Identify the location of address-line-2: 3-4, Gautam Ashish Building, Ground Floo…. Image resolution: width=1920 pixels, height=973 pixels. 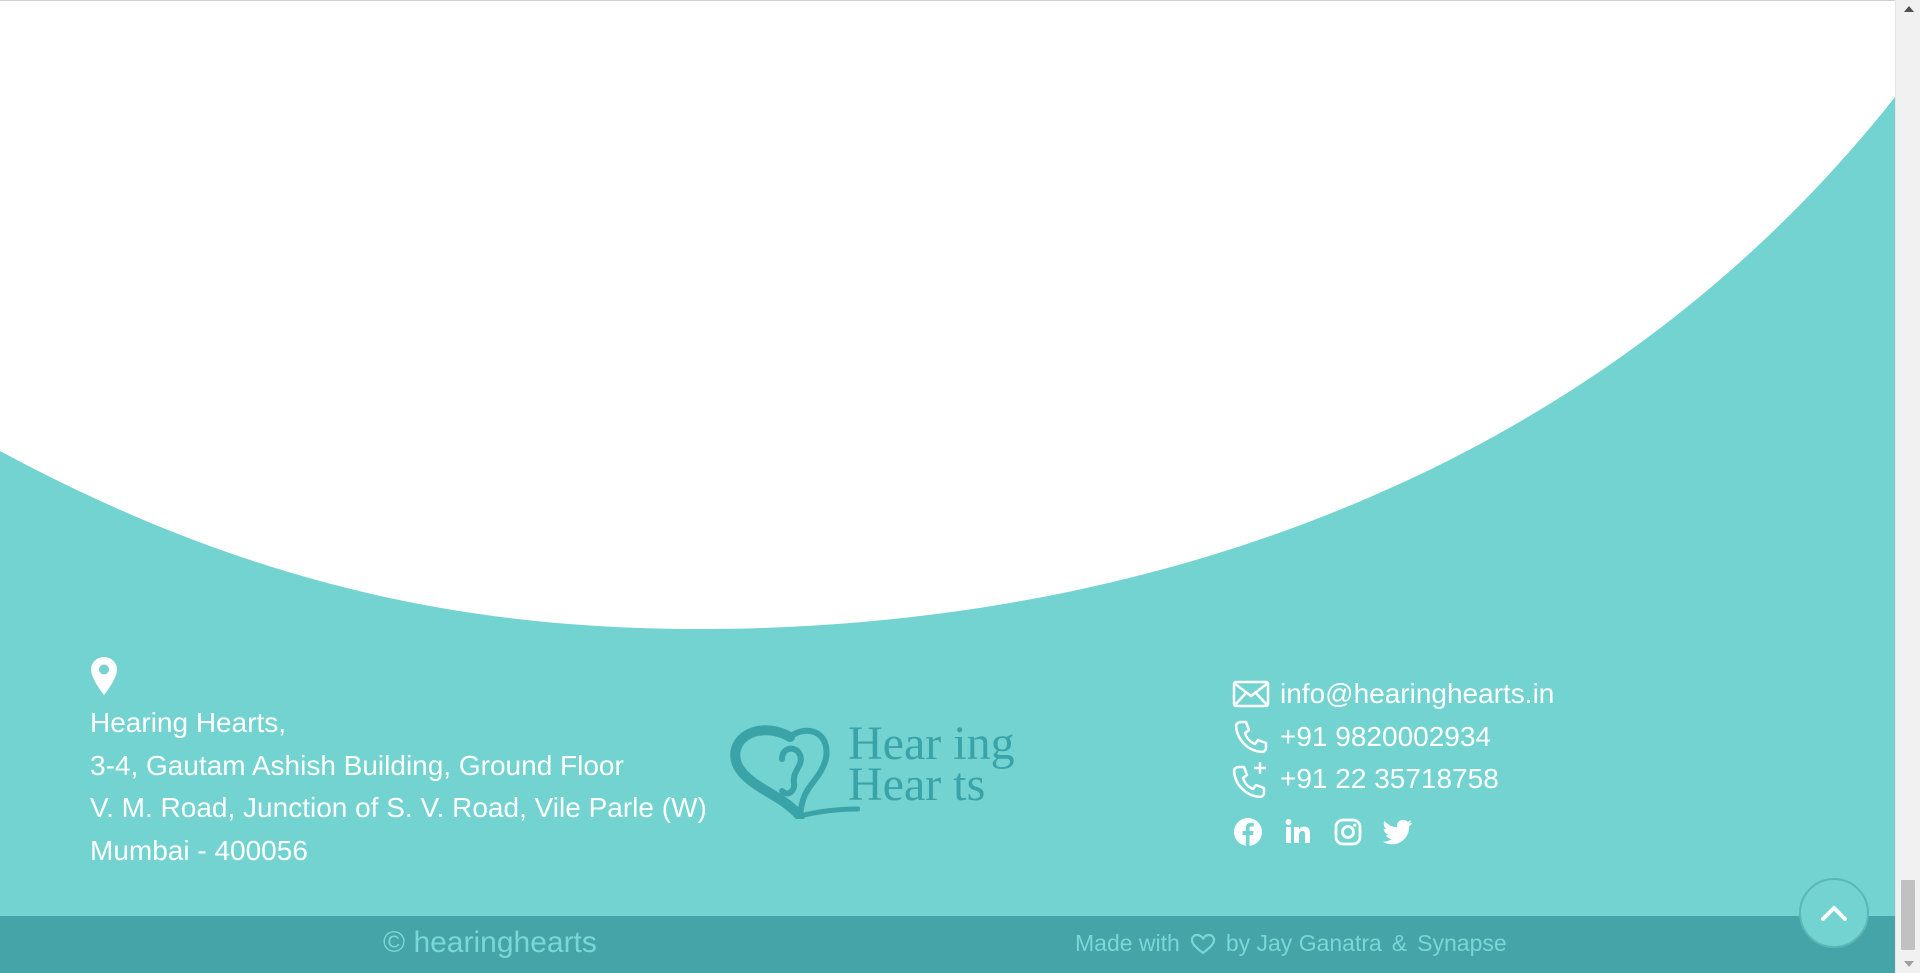
(357, 765).